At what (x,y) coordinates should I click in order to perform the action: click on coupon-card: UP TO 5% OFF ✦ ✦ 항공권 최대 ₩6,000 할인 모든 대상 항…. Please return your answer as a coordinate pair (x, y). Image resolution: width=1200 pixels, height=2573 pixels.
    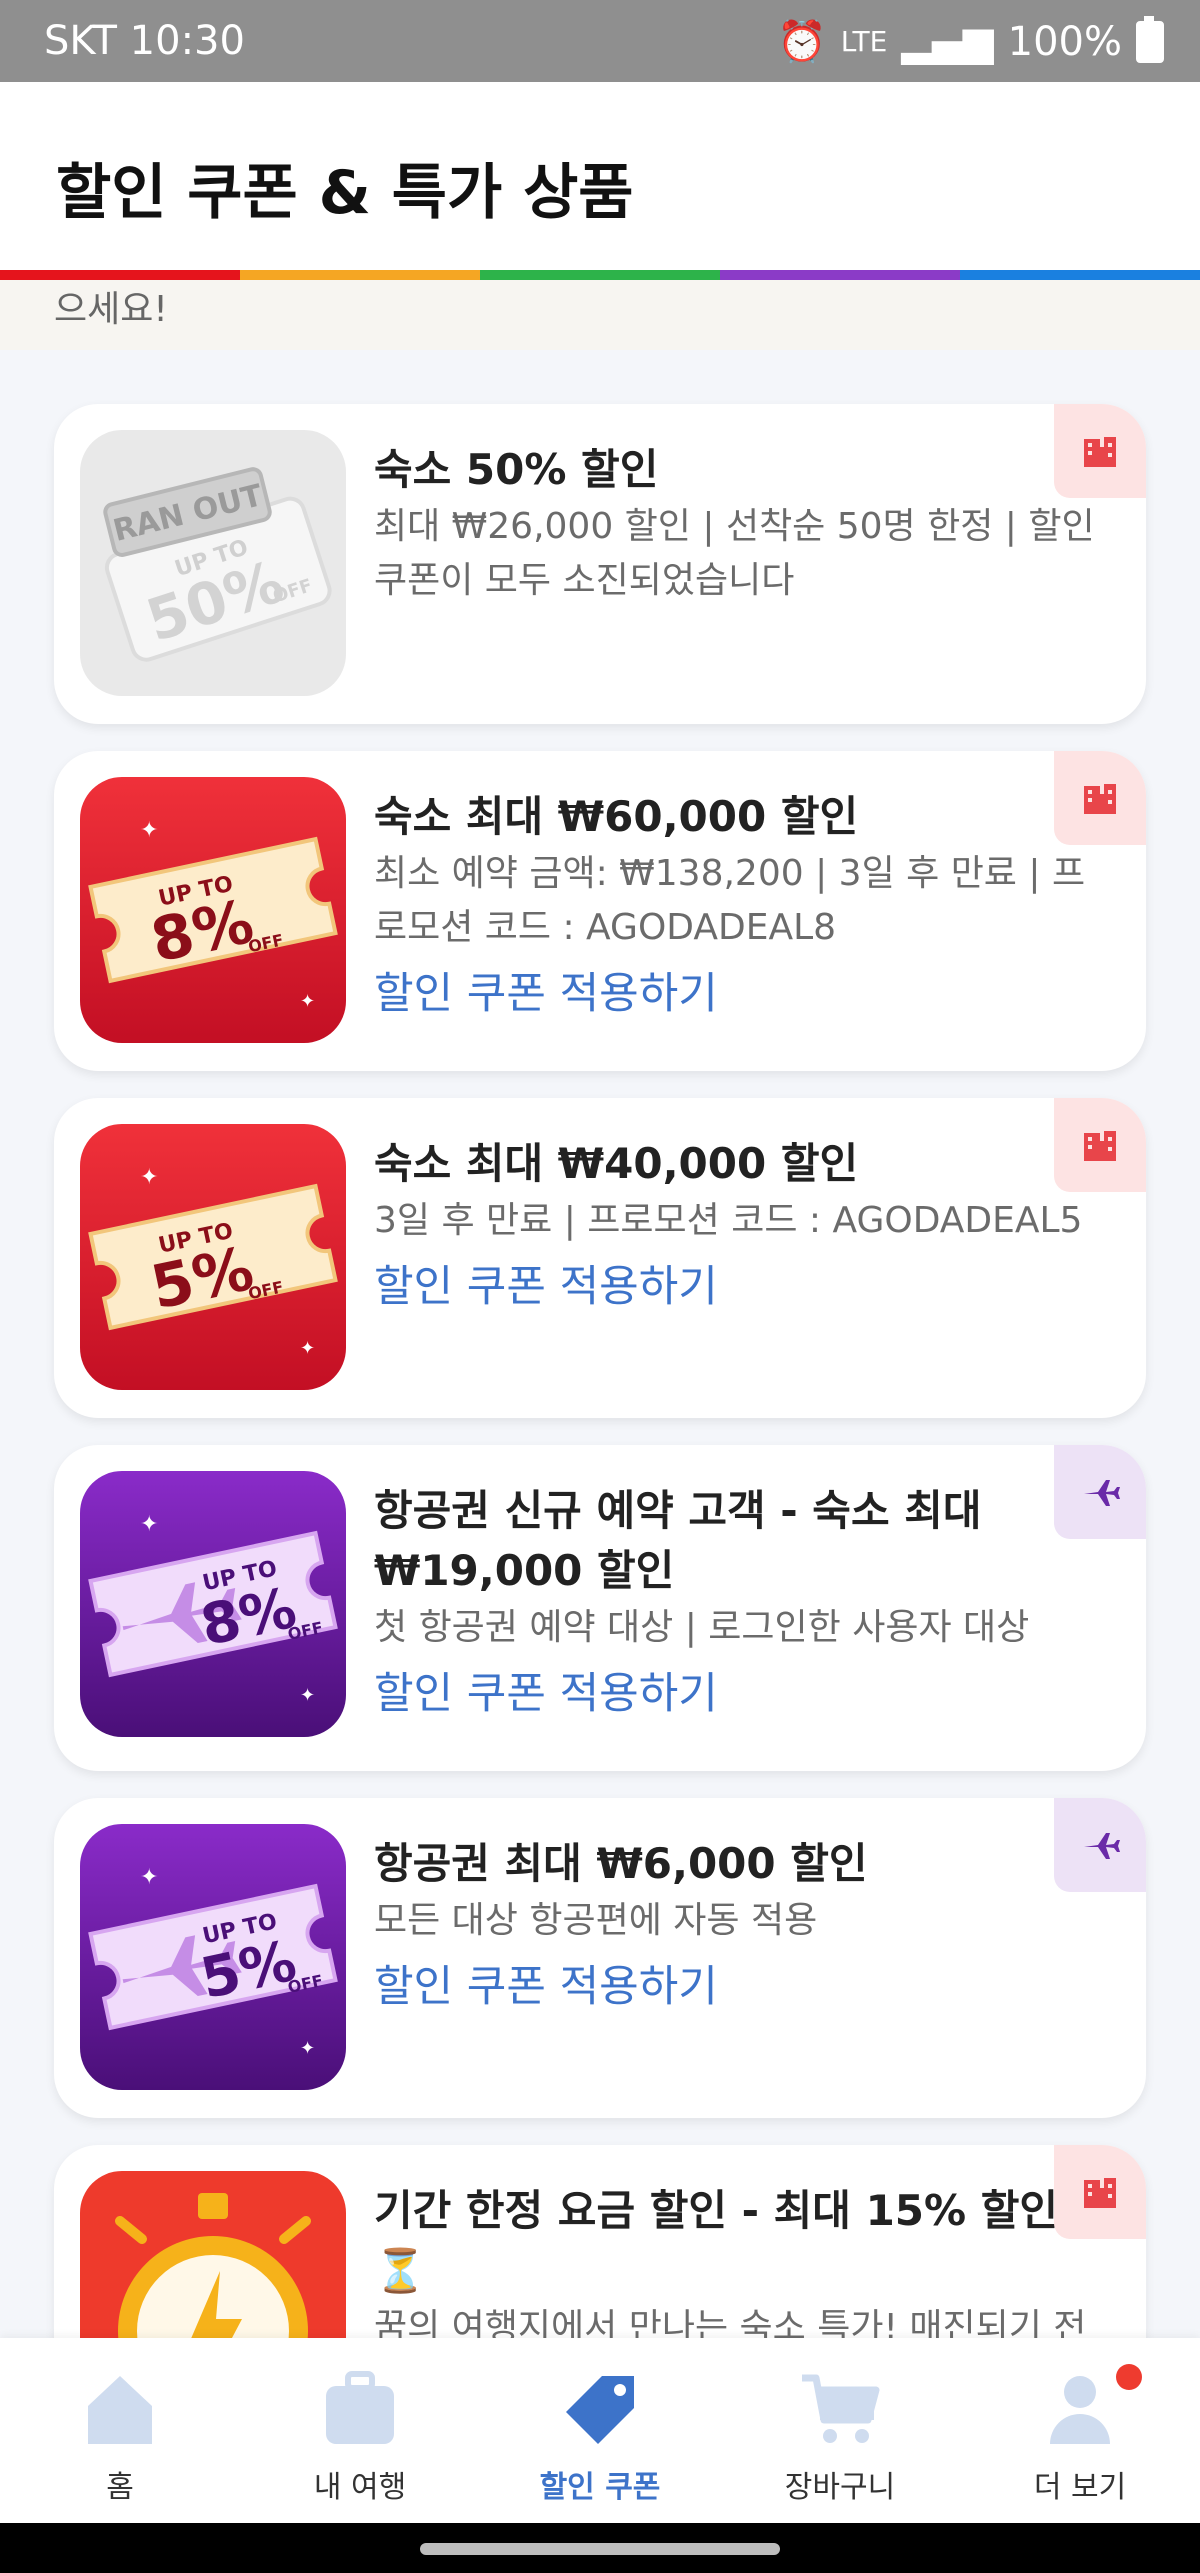
    Looking at the image, I should click on (600, 1958).